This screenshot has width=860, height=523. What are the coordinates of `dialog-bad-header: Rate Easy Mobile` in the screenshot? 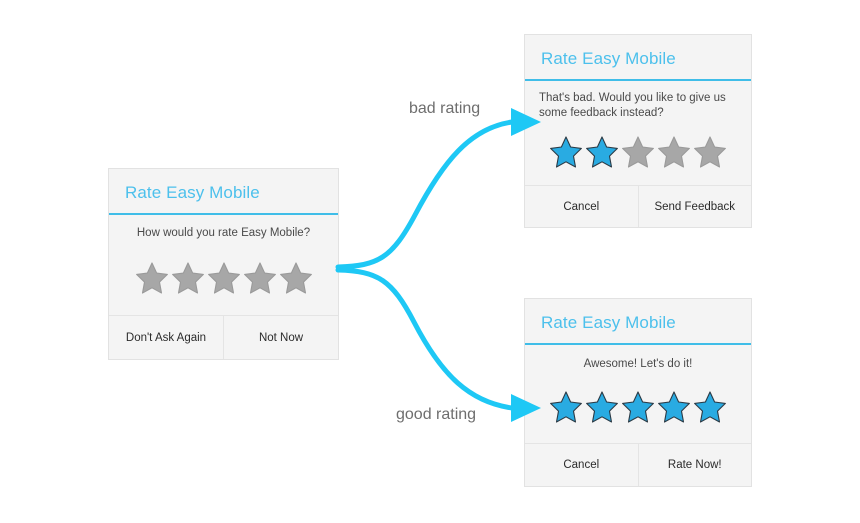 It's located at (638, 58).